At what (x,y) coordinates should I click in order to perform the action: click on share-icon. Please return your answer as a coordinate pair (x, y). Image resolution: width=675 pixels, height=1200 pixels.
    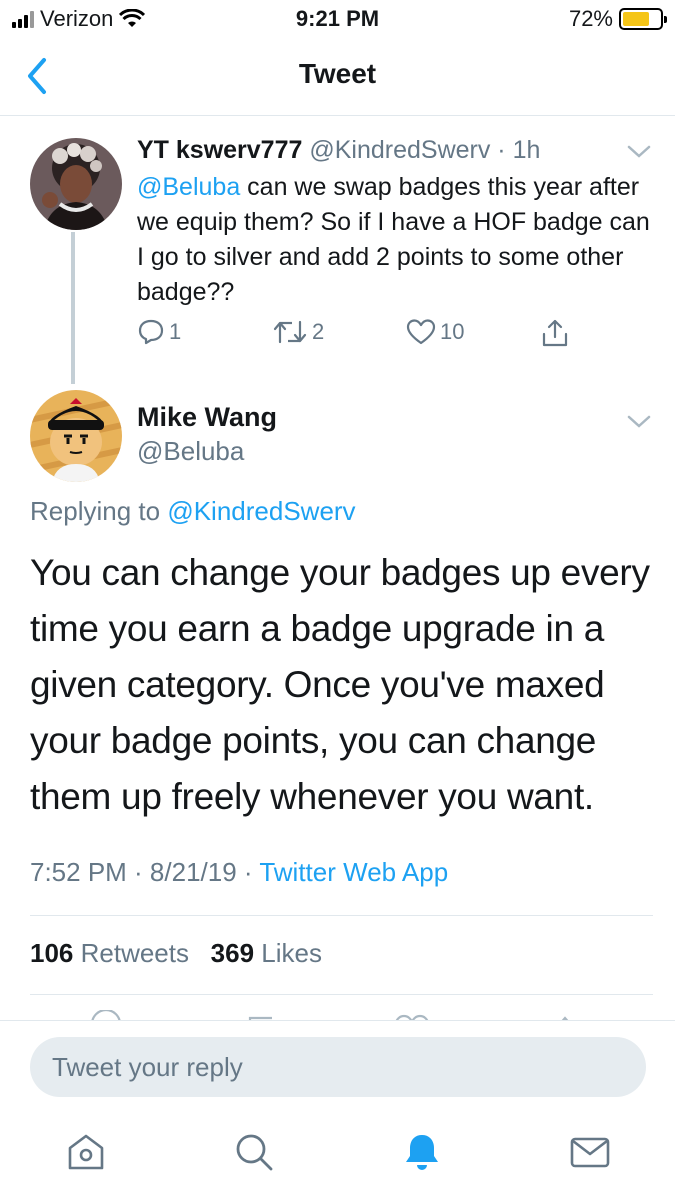
    Looking at the image, I should click on (555, 333).